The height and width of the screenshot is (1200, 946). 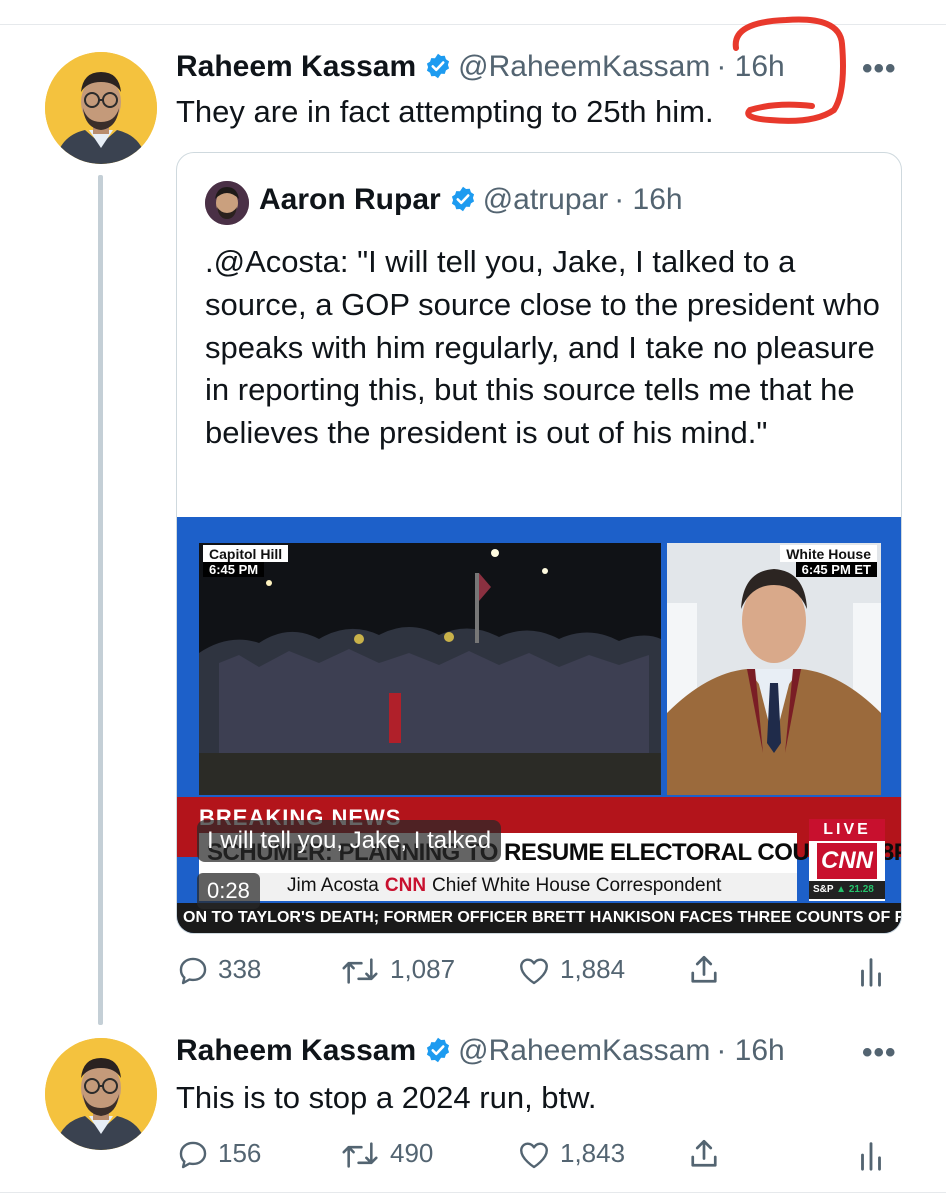 What do you see at coordinates (240, 1153) in the screenshot?
I see `reply-count: 156` at bounding box center [240, 1153].